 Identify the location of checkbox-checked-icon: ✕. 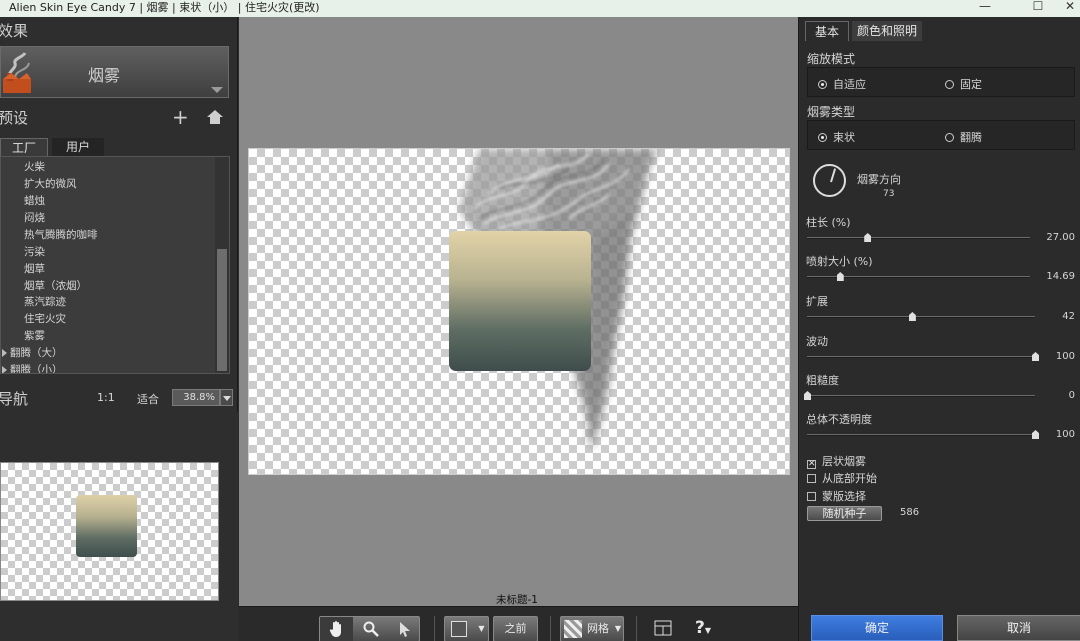
(811, 464).